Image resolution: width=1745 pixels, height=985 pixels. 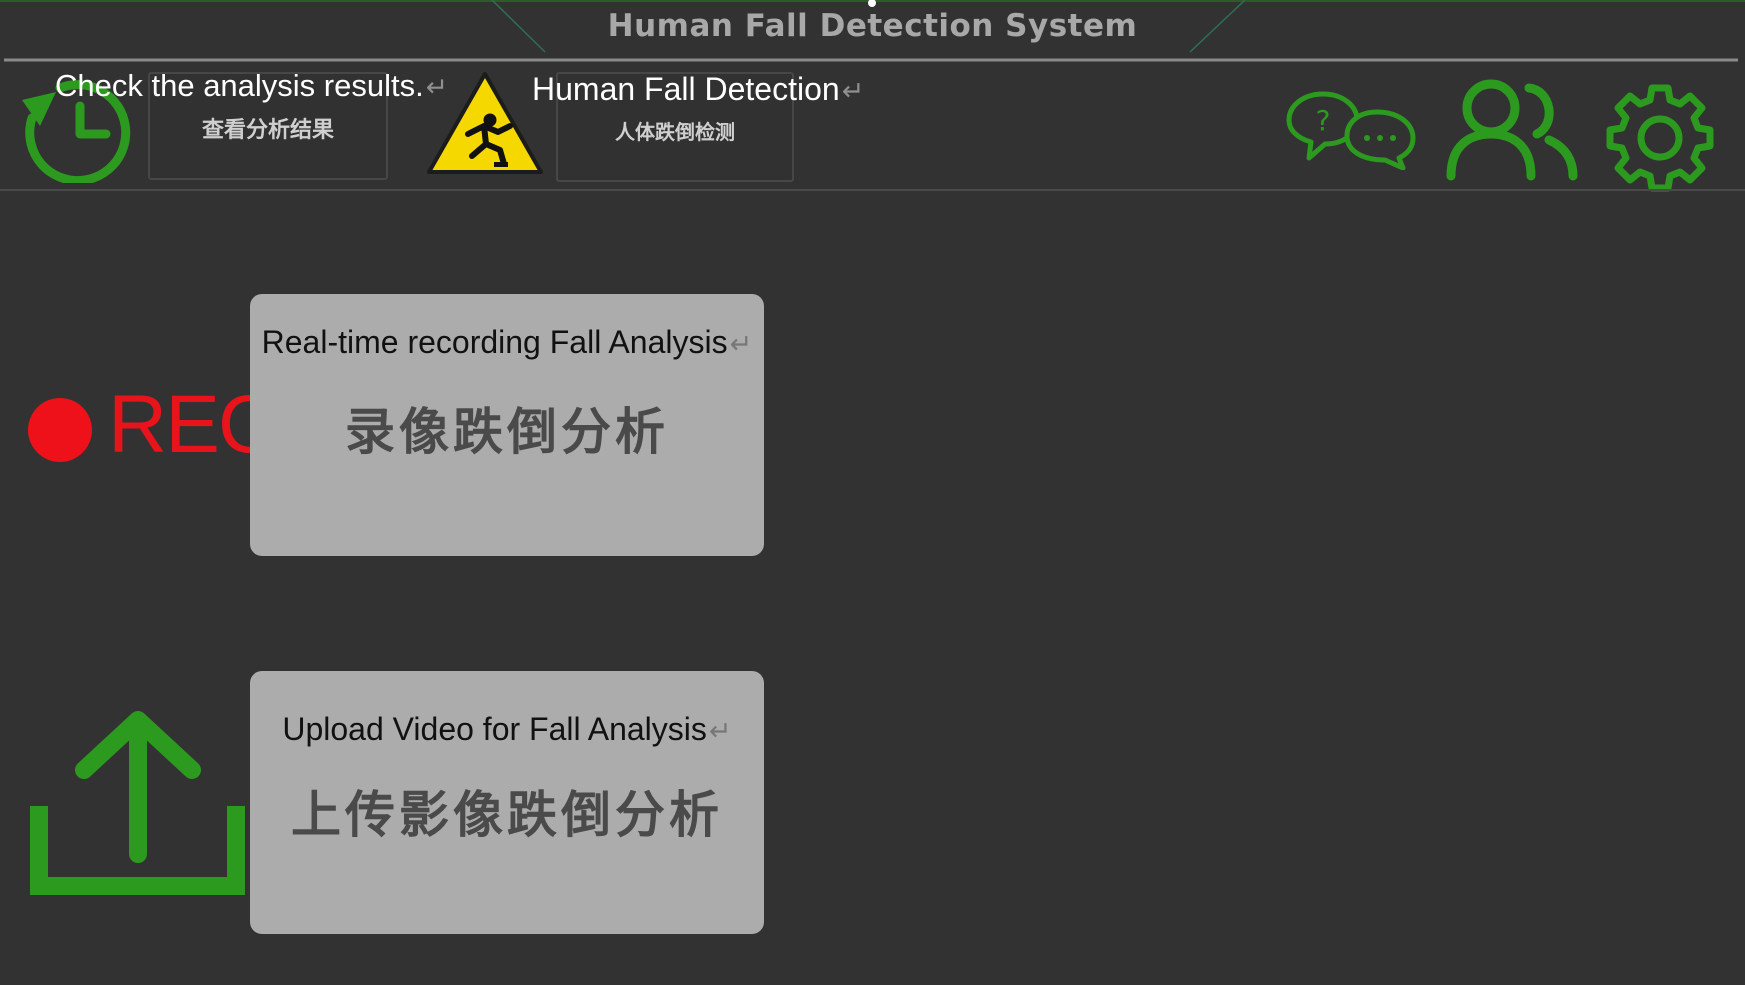 What do you see at coordinates (872, 26) in the screenshot?
I see `app-title: Human Fall Detection System` at bounding box center [872, 26].